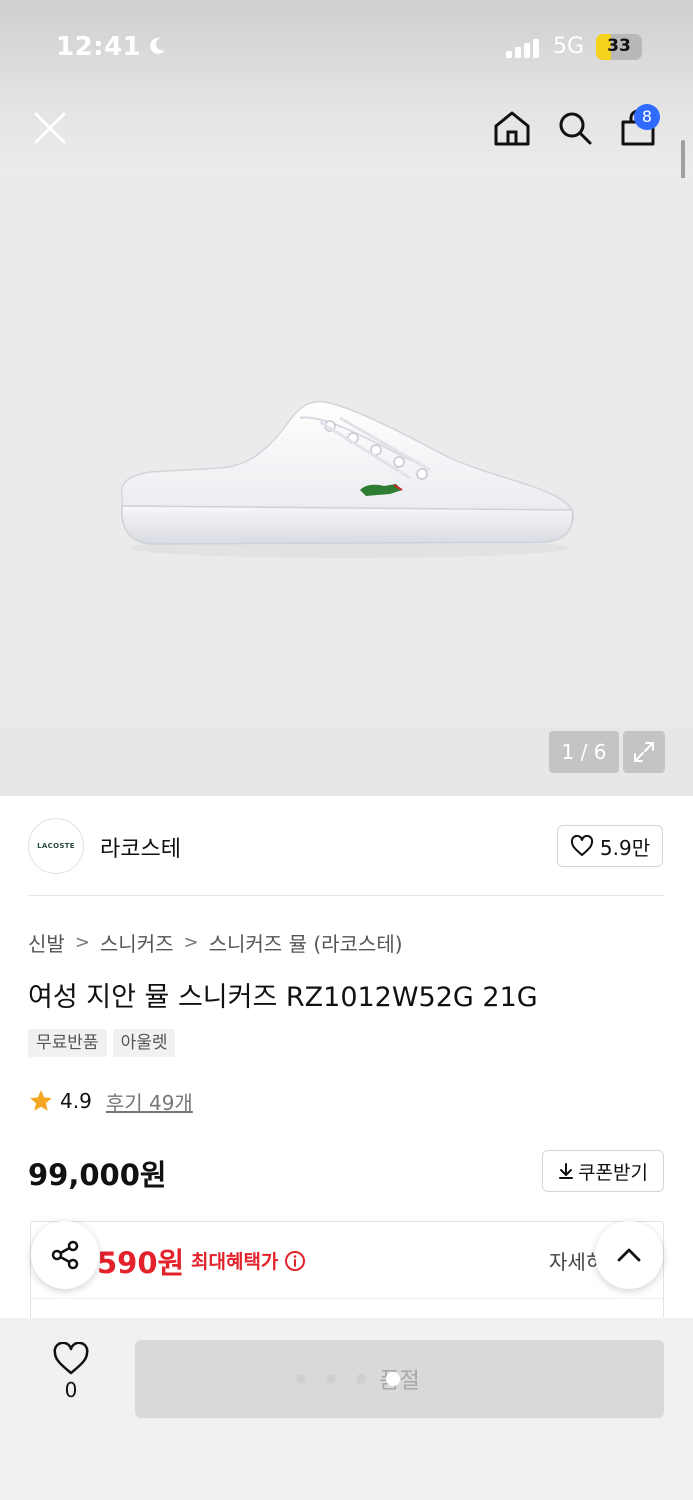 Image resolution: width=693 pixels, height=1500 pixels. Describe the element at coordinates (613, 1172) in the screenshot. I see `coupon-label: 쿠폰받기` at that location.